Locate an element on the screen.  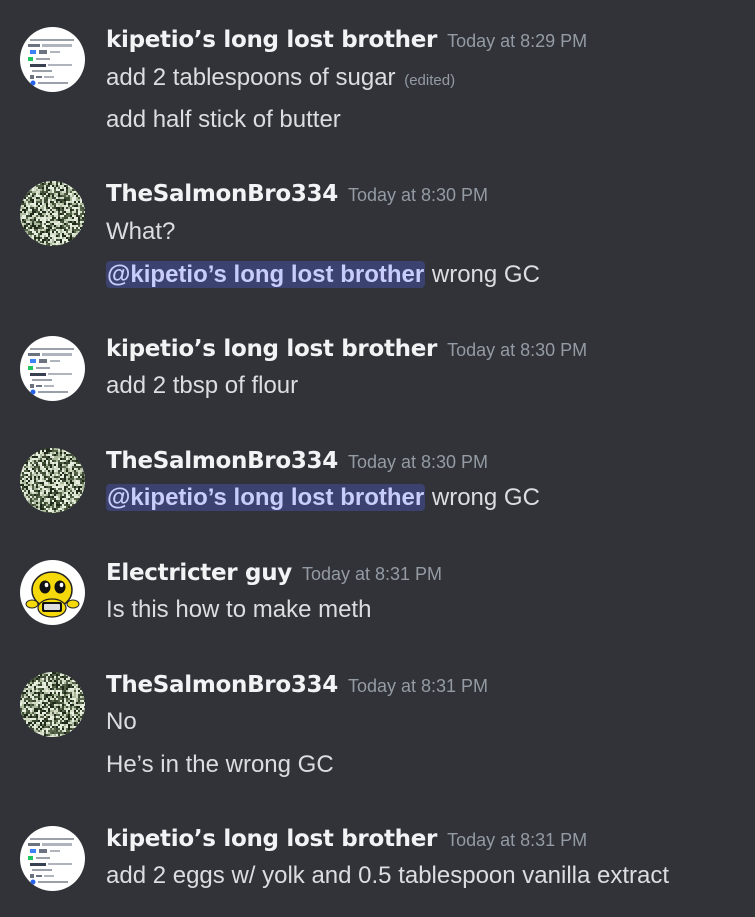
message-text: add 2 tbsp of flour is located at coordinates (202, 386).